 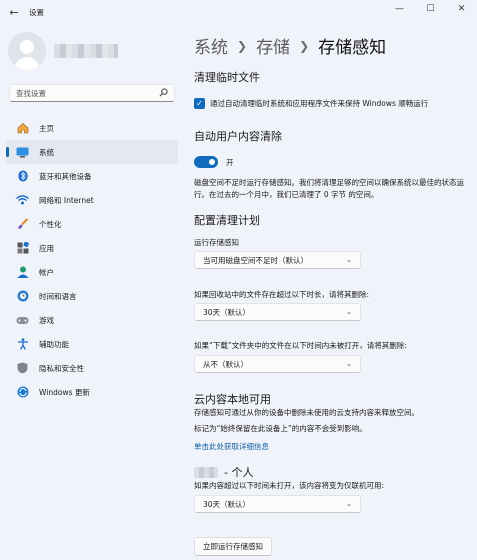 What do you see at coordinates (216, 242) in the screenshot?
I see `run-storage-sense-label: 运行存储感知` at bounding box center [216, 242].